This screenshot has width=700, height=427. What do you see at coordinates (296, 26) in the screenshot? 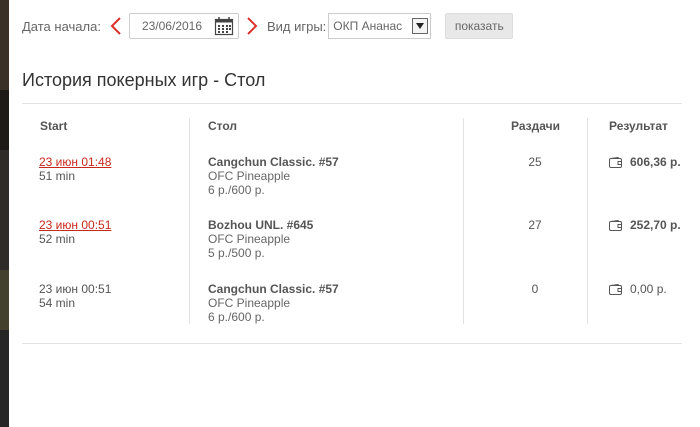
I see `game-type-label: Вид игры:` at bounding box center [296, 26].